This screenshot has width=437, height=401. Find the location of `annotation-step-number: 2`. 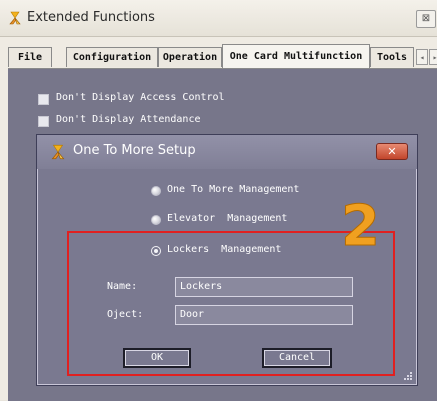

annotation-step-number: 2 is located at coordinates (361, 226).